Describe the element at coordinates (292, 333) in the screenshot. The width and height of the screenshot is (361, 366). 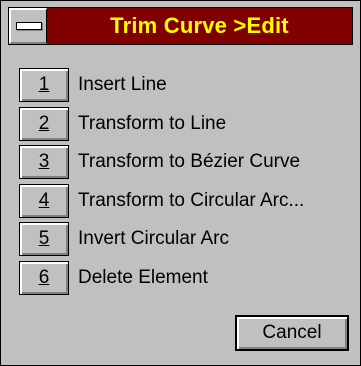
I see `cancel-button: Cancel` at that location.